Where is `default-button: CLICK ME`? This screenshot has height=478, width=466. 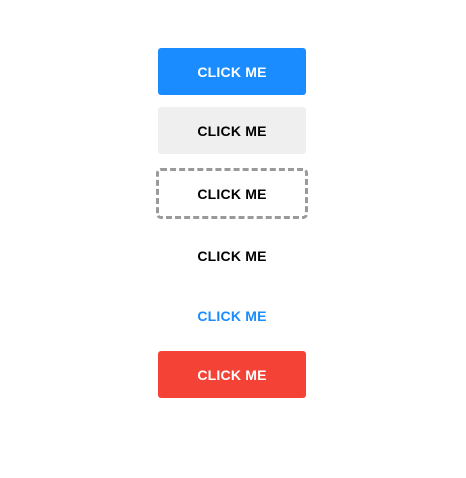 default-button: CLICK ME is located at coordinates (232, 130).